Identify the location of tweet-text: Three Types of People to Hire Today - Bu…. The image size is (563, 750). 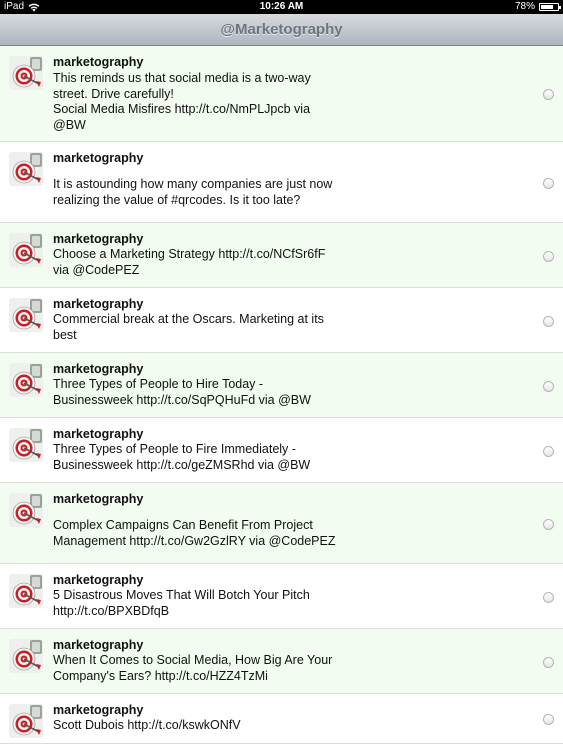
(182, 392).